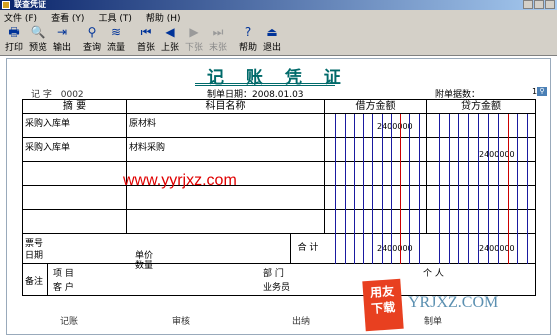 The image size is (557, 335). Describe the element at coordinates (528, 4) in the screenshot. I see `minimize-icon` at that location.